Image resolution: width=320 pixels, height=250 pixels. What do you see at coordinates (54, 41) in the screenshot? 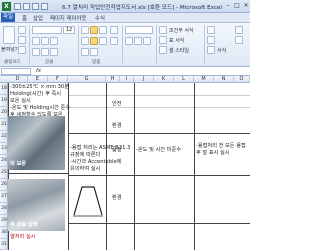
I see `underline-icon` at bounding box center [54, 41].